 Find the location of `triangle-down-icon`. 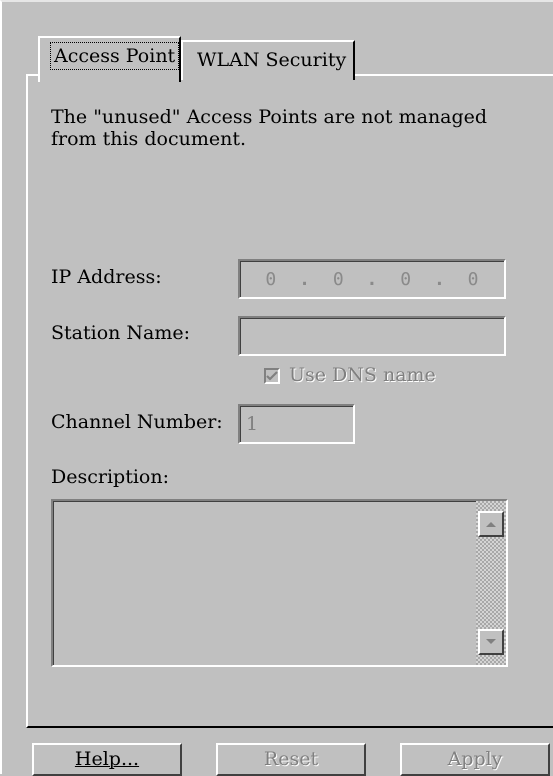

triangle-down-icon is located at coordinates (491, 641).